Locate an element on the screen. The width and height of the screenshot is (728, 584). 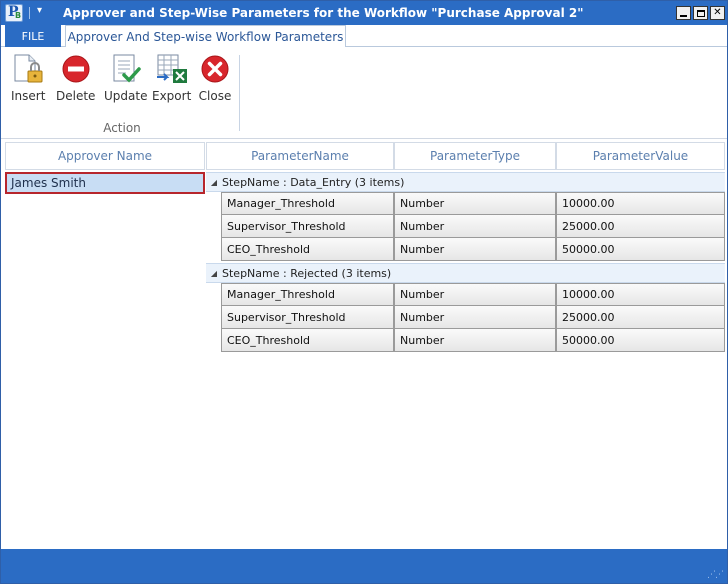
update-label: Update is located at coordinates (126, 96).